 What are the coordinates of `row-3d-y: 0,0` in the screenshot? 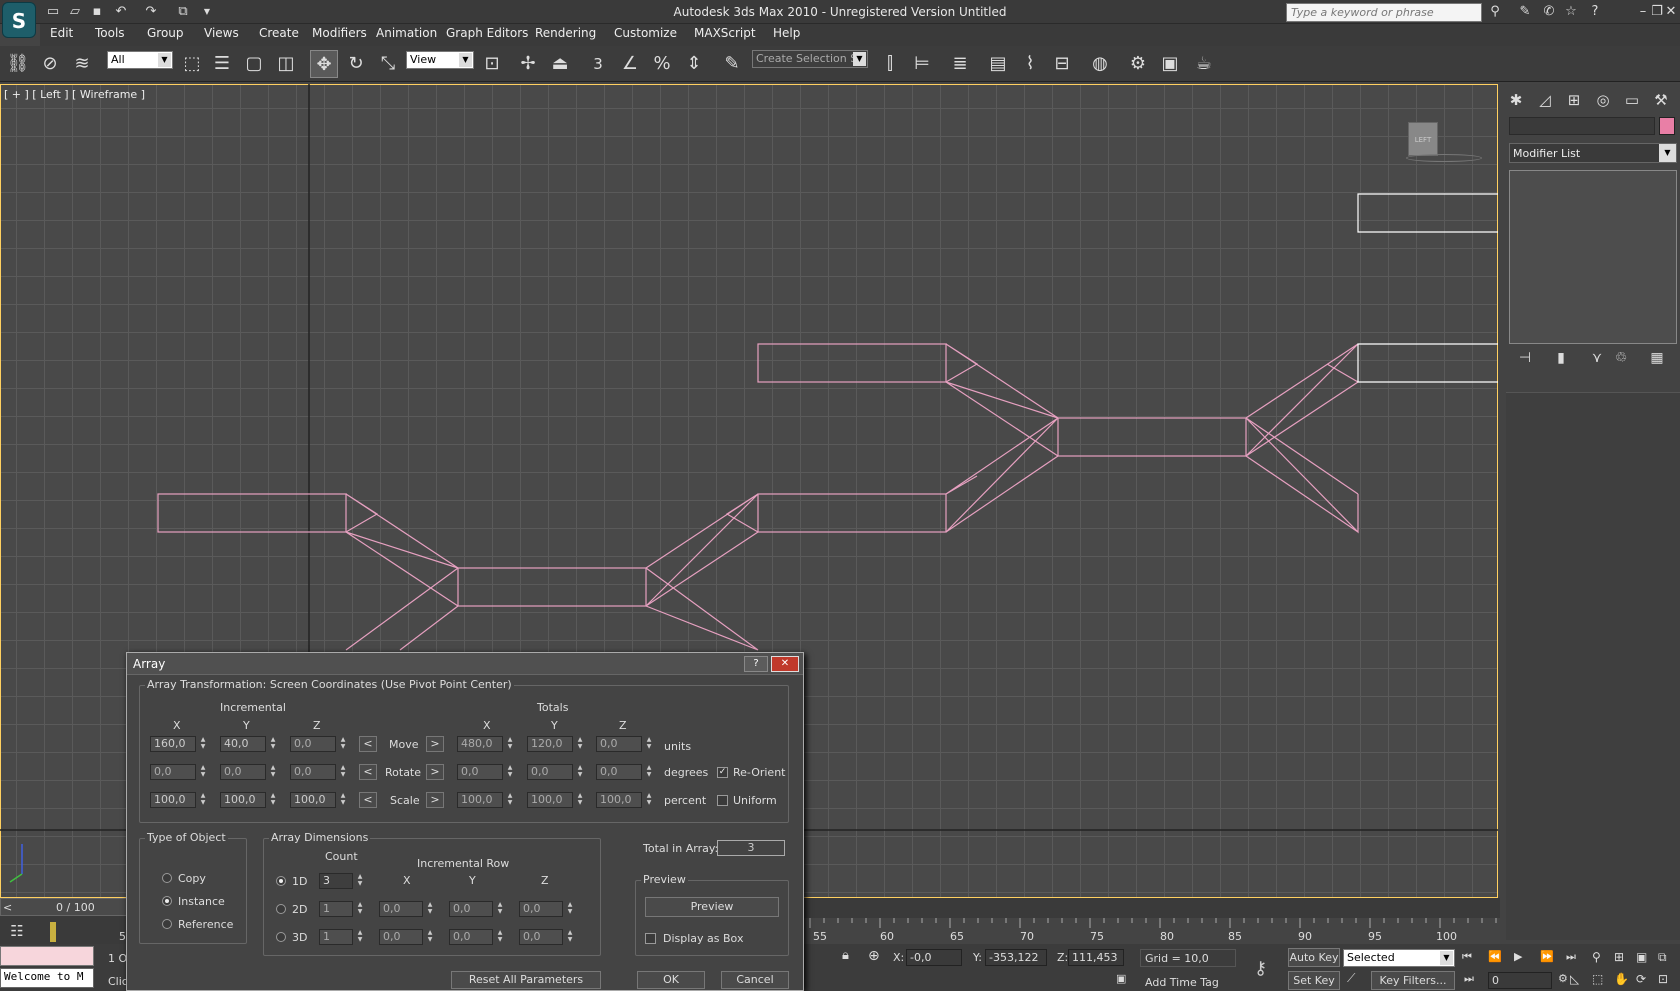 It's located at (471, 937).